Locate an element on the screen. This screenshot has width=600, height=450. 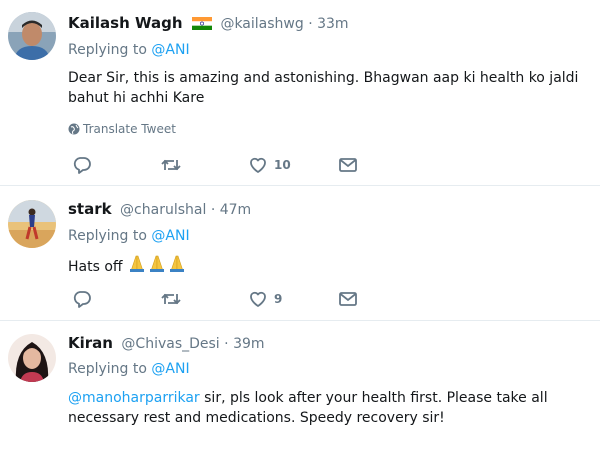
tweet-actions: 10 is located at coordinates (328, 165).